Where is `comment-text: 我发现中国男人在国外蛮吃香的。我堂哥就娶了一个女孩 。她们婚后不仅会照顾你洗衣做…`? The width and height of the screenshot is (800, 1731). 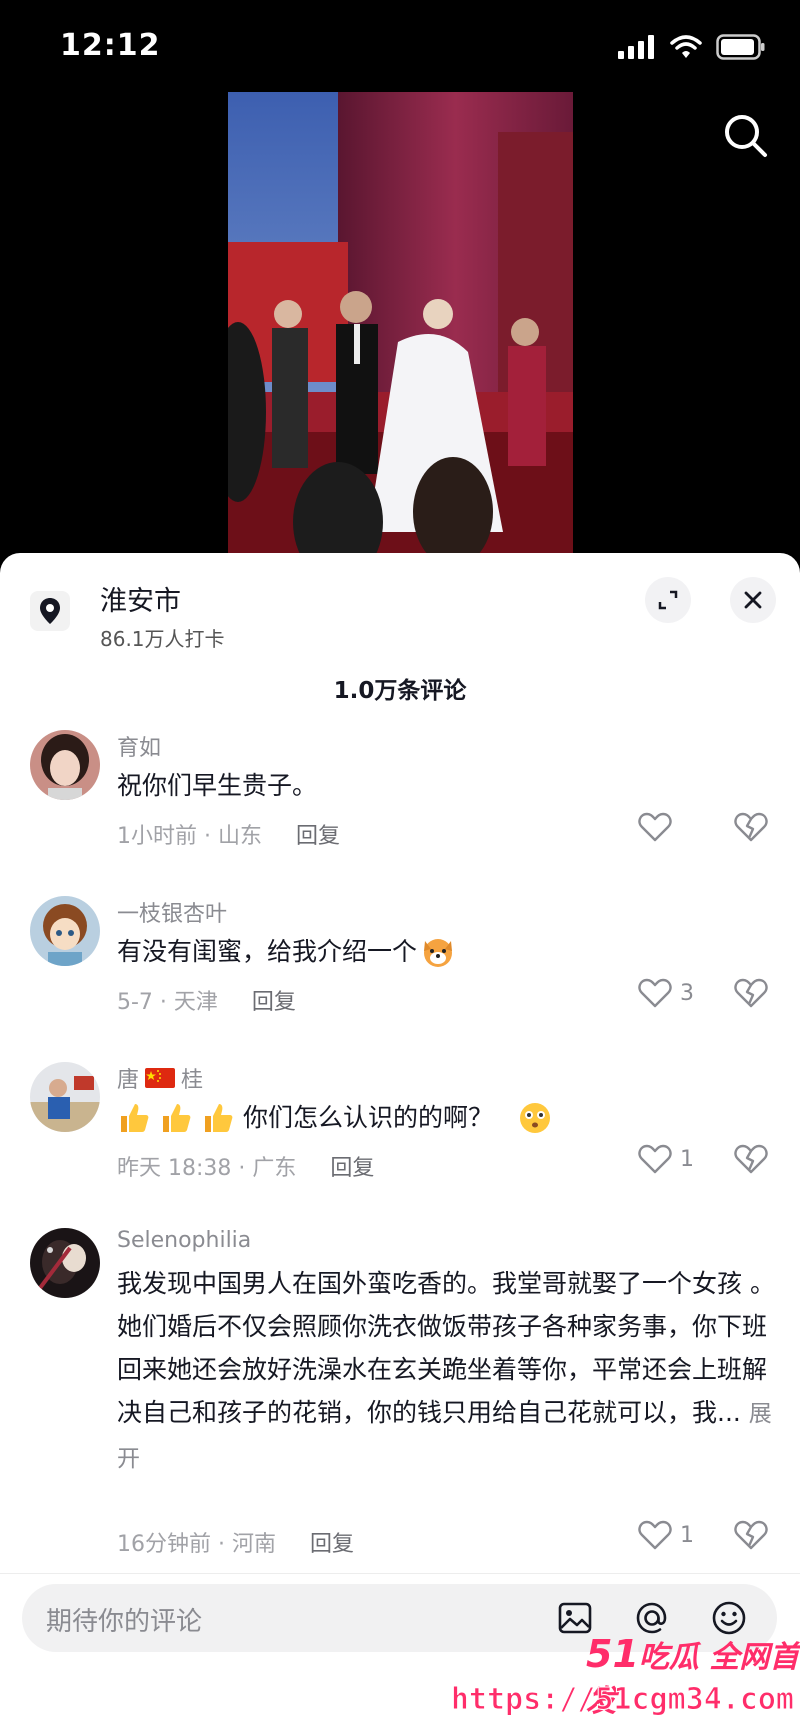 comment-text: 我发现中国男人在国外蛮吃香的。我堂哥就娶了一个女孩 。她们婚后不仅会照顾你洗衣做… is located at coordinates (446, 1348).